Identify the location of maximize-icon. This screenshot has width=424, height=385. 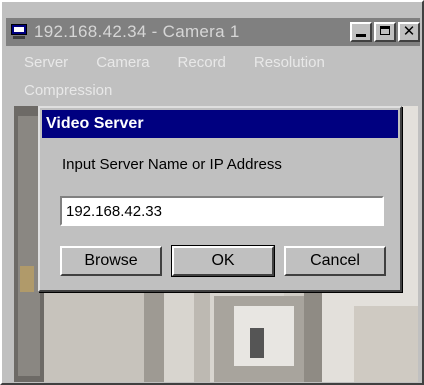
(385, 30).